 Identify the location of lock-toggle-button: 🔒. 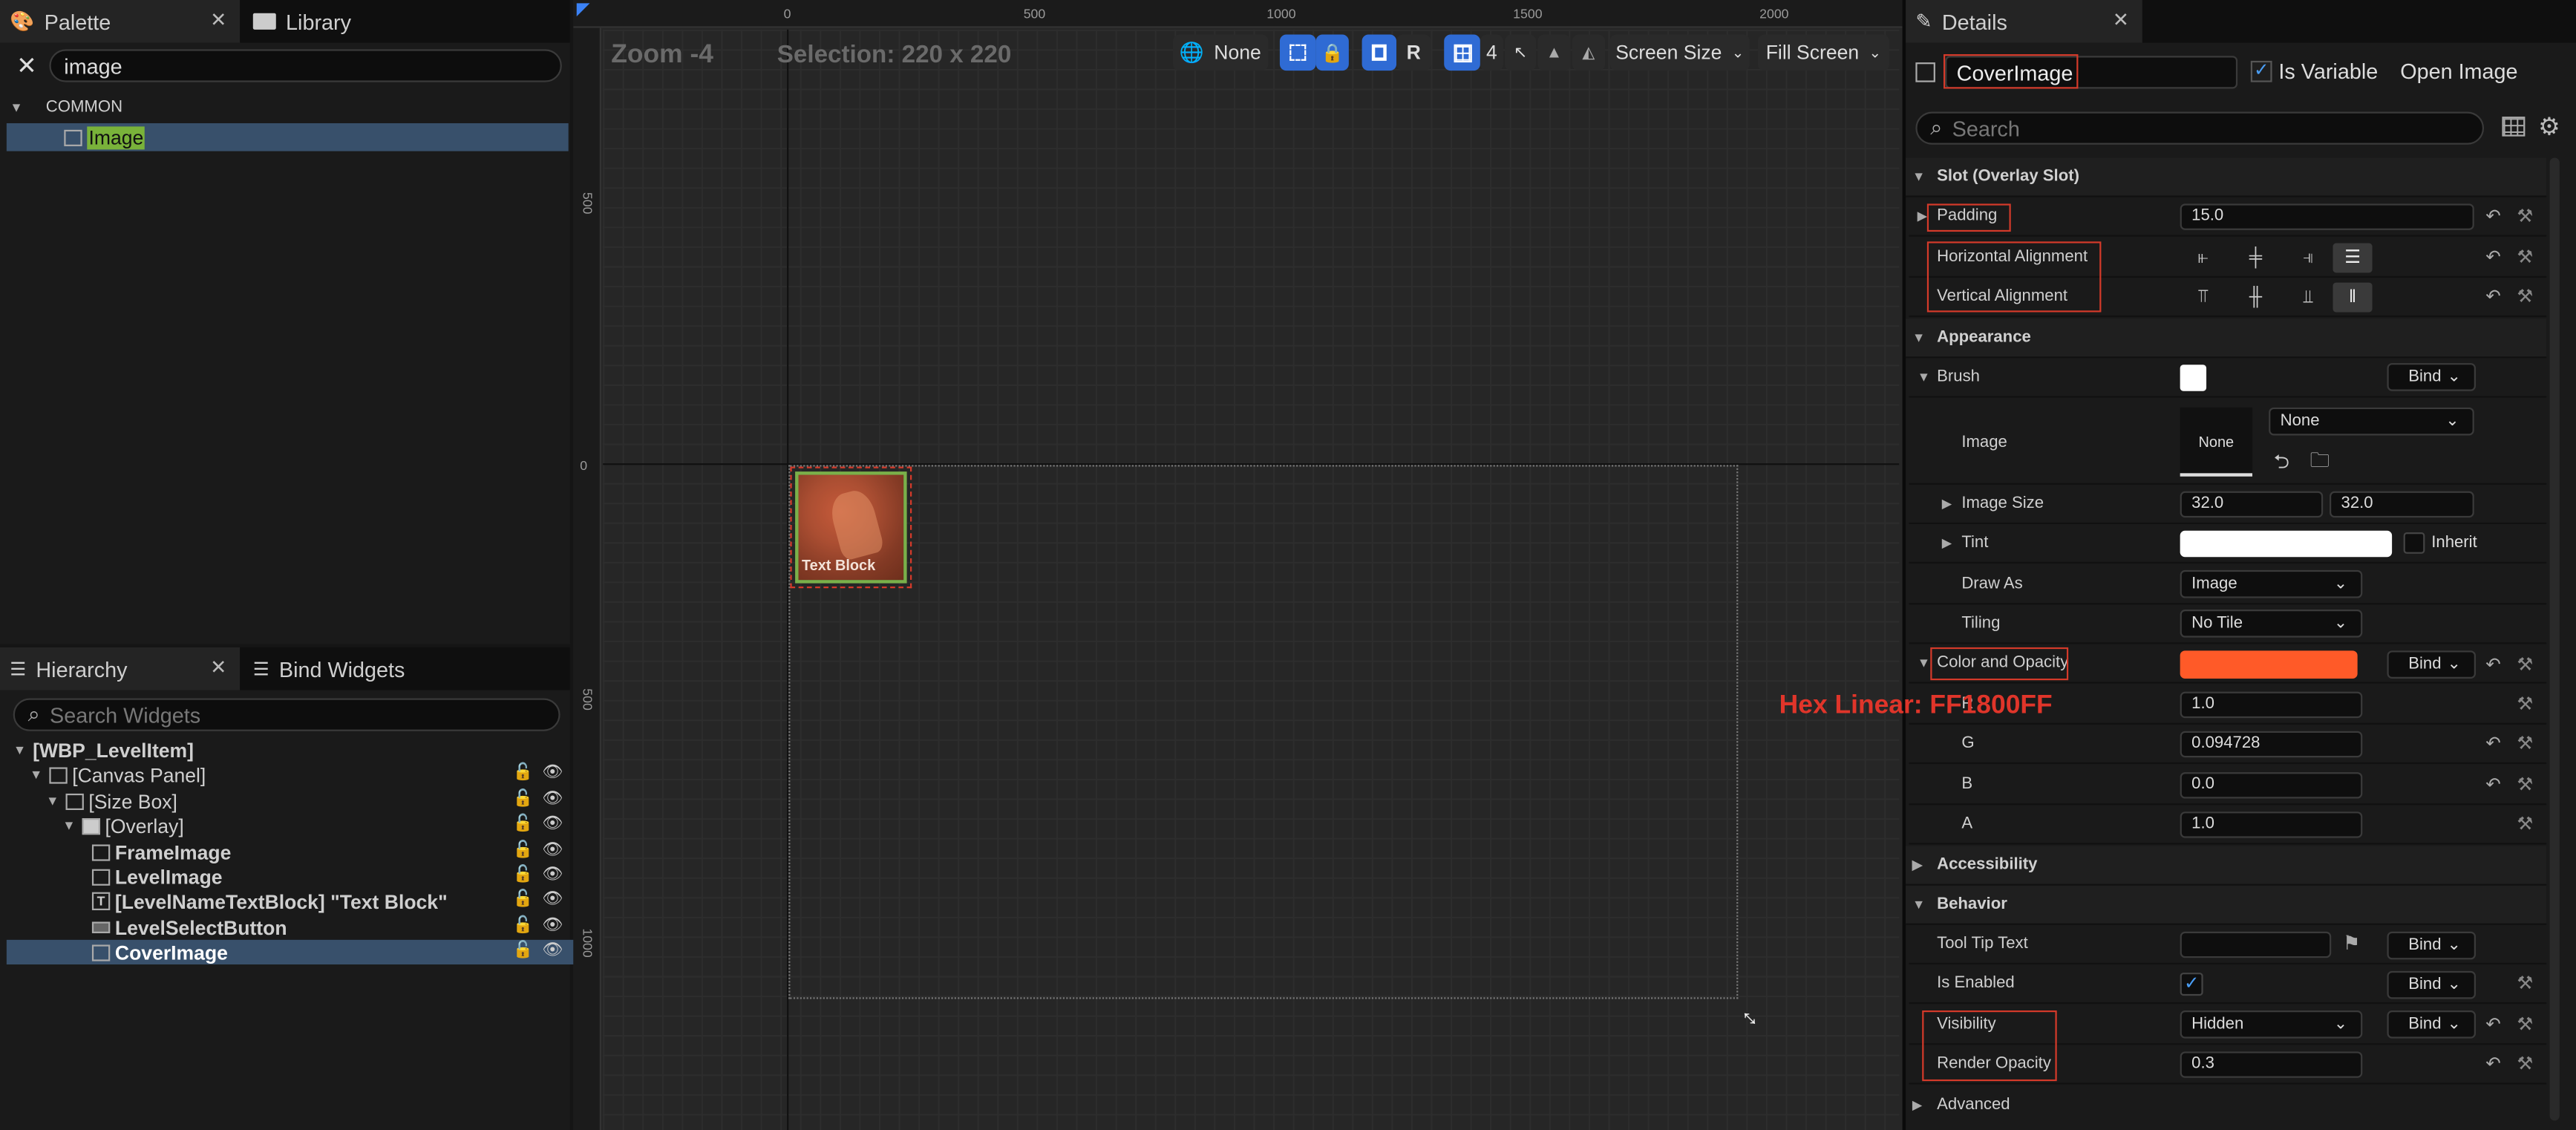
(1332, 52).